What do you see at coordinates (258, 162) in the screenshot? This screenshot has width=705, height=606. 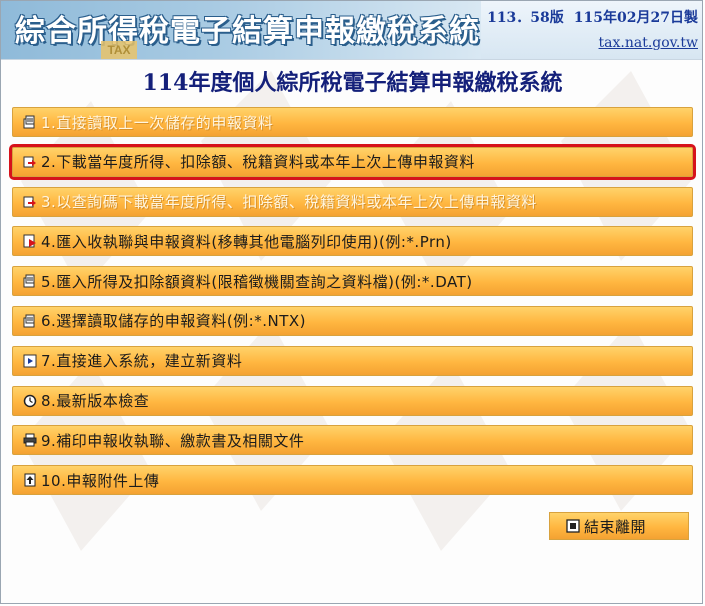 I see `menu-item-label: 2.下載當年度所得、扣除額、稅籍資料或本年上次上傳申報資料` at bounding box center [258, 162].